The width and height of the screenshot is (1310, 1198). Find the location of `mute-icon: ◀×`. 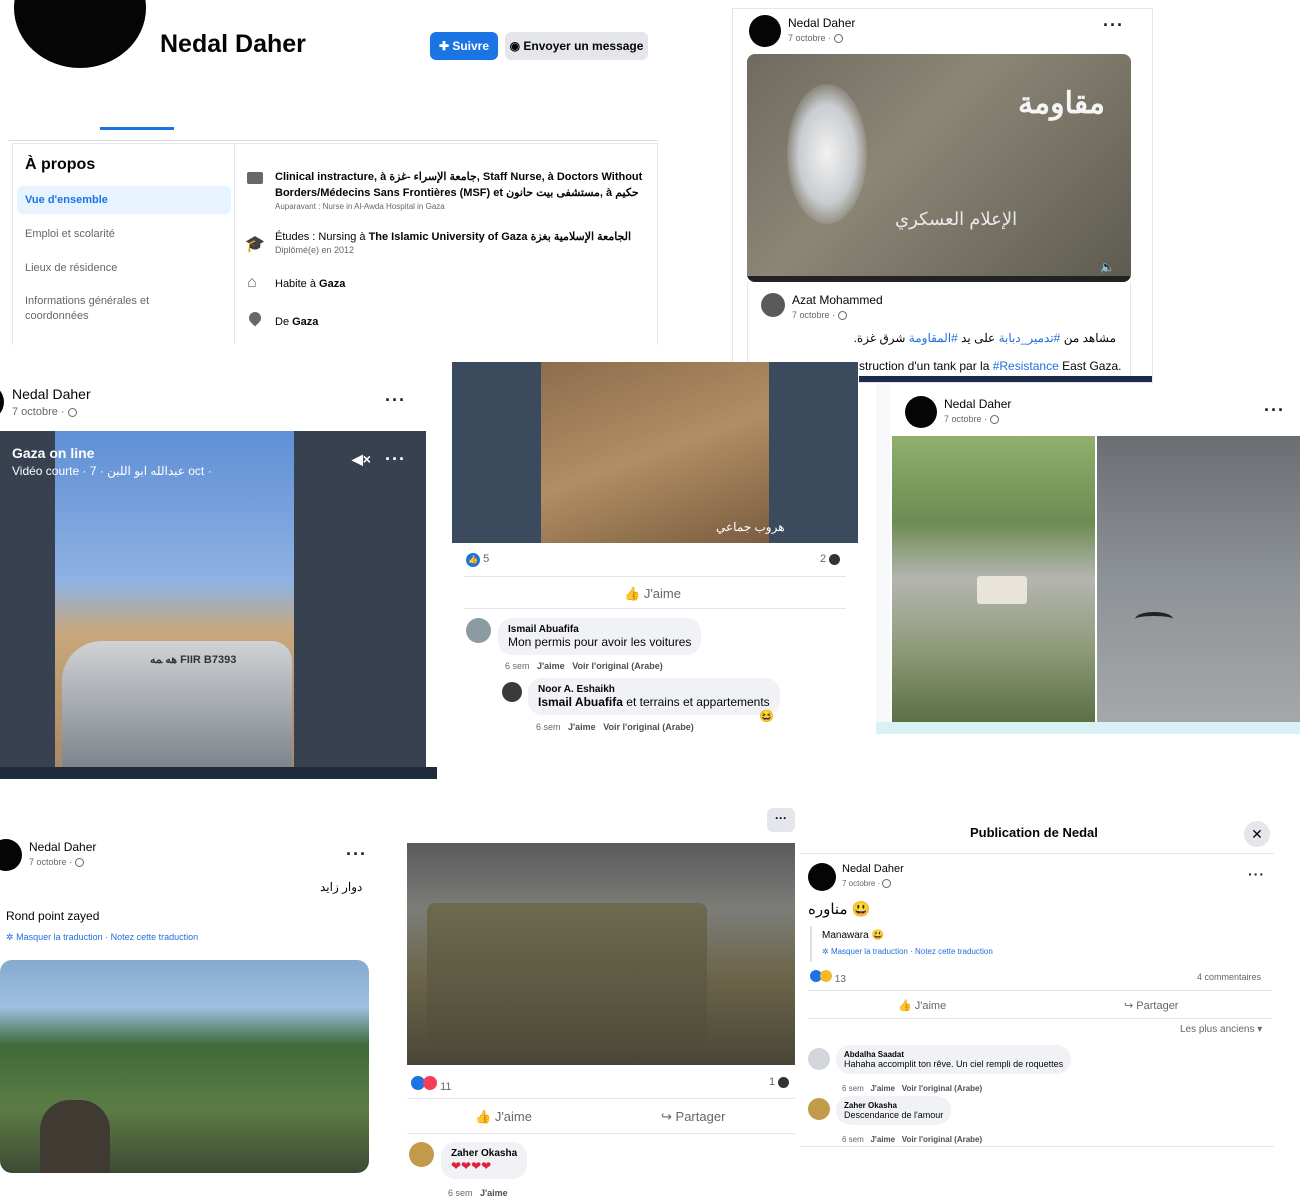

mute-icon: ◀× is located at coordinates (361, 459).